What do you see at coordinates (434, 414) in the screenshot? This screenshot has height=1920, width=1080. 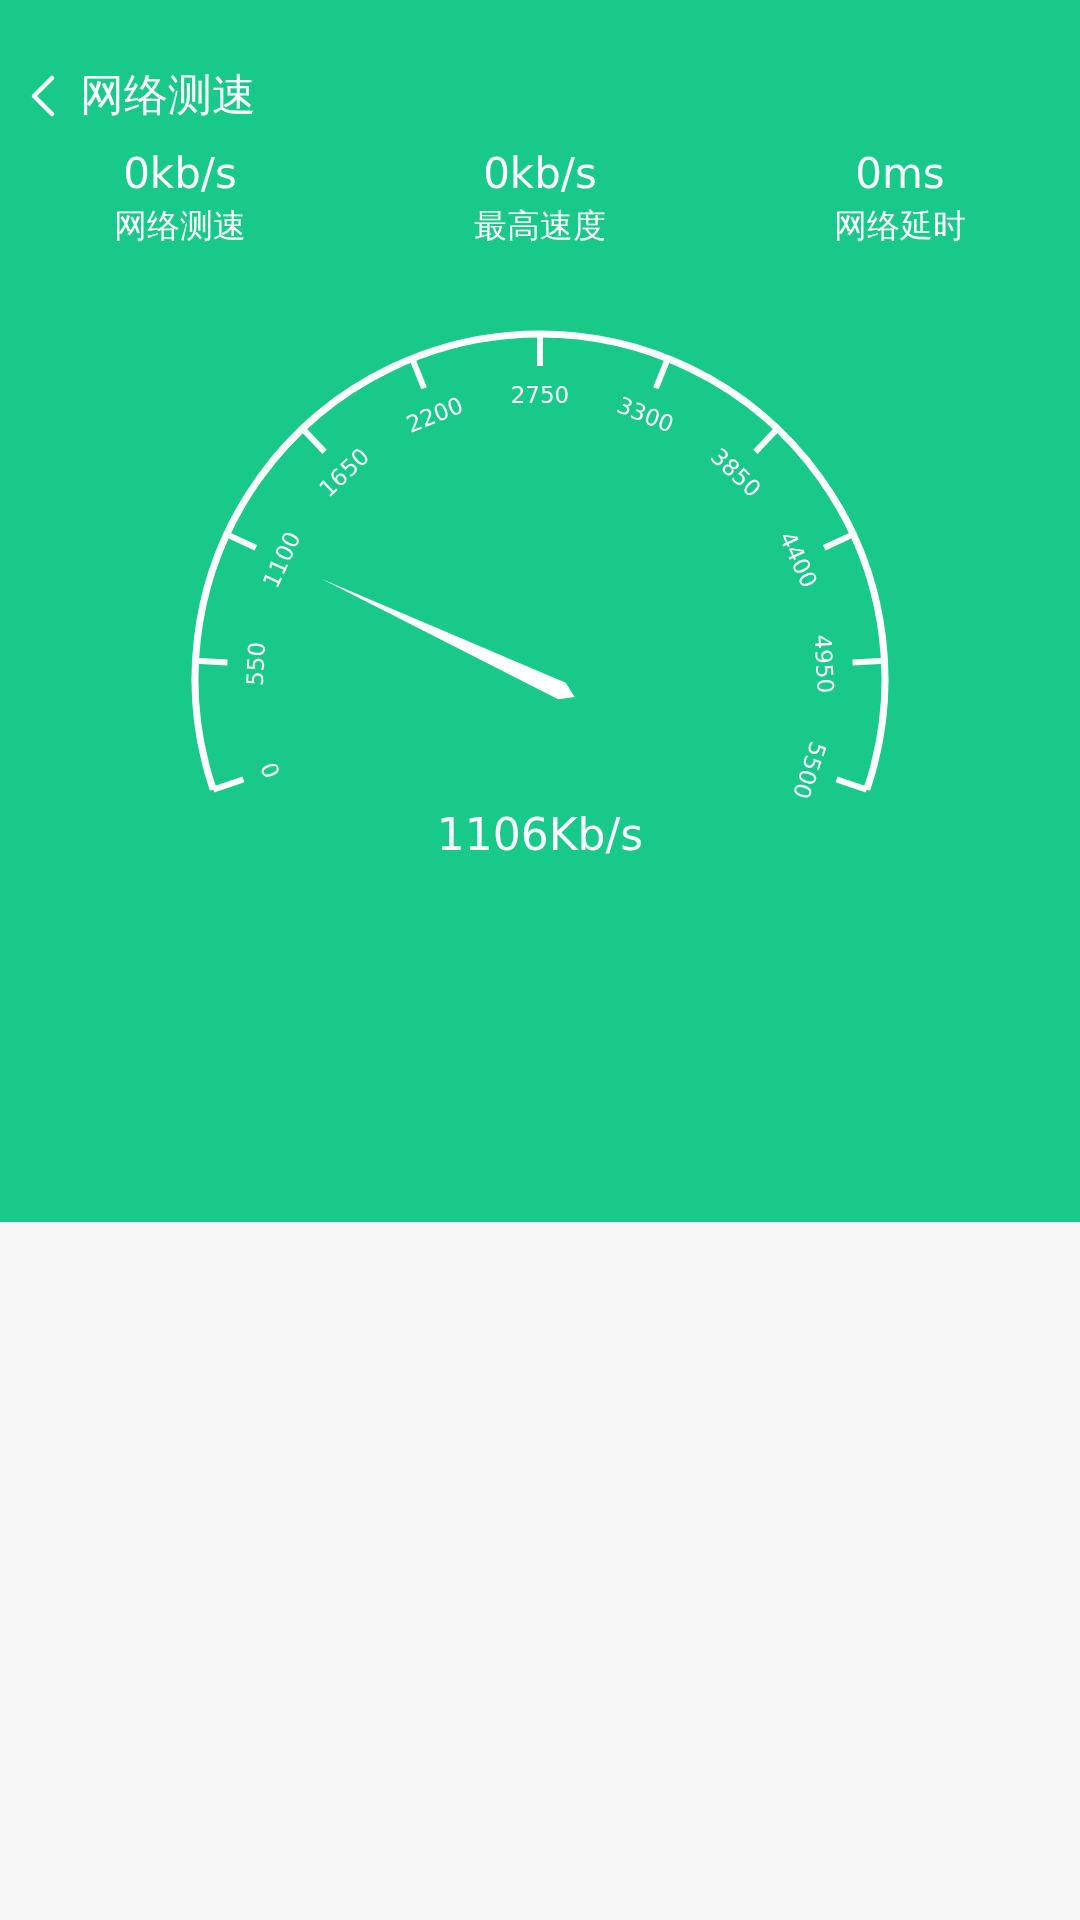 I see `scale-label: 2200` at bounding box center [434, 414].